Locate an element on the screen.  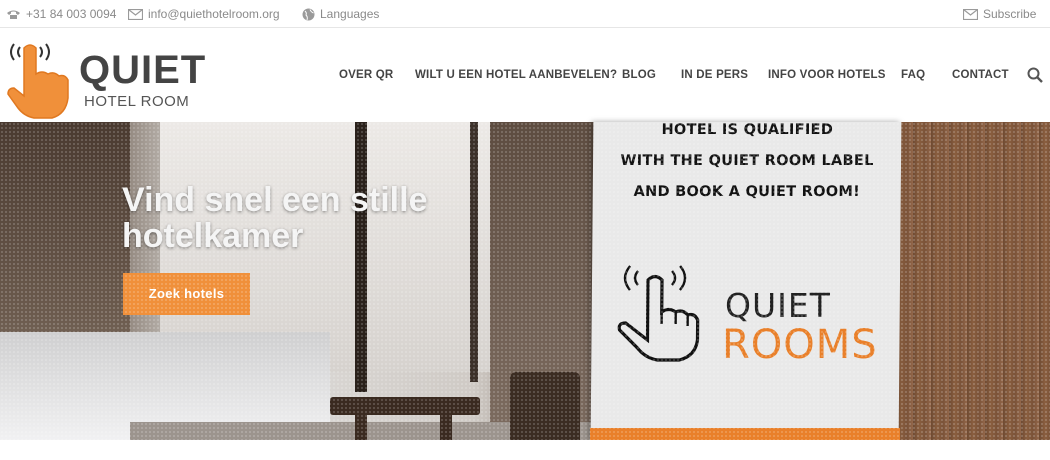
phone-icon is located at coordinates (13, 14).